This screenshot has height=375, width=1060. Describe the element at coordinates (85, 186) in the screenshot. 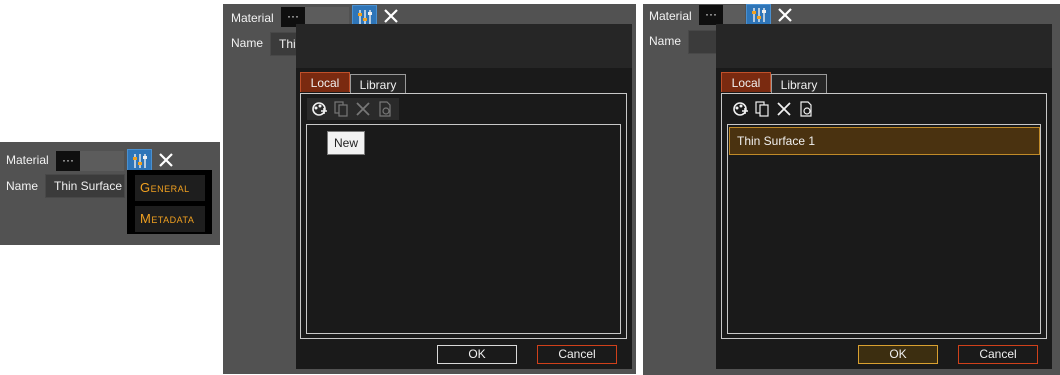

I see `name-field: Thin Surface` at that location.